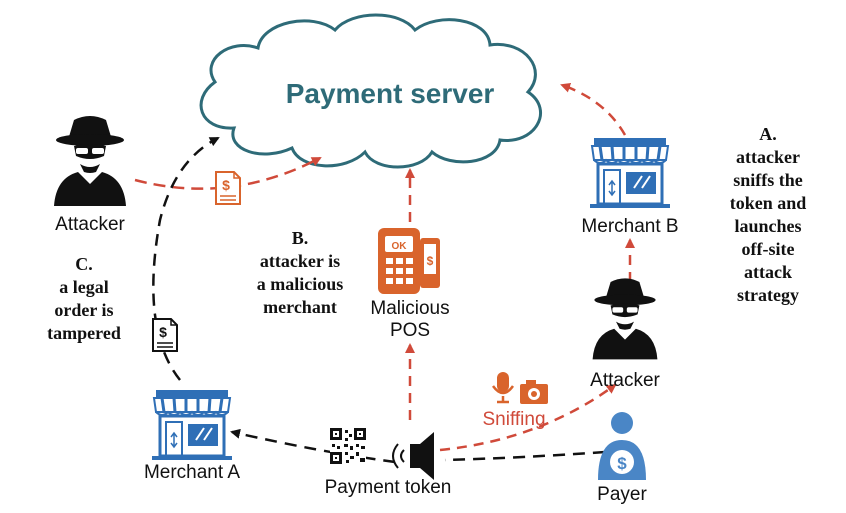 The image size is (846, 513). Describe the element at coordinates (534, 392) in the screenshot. I see `camera-icon` at that location.